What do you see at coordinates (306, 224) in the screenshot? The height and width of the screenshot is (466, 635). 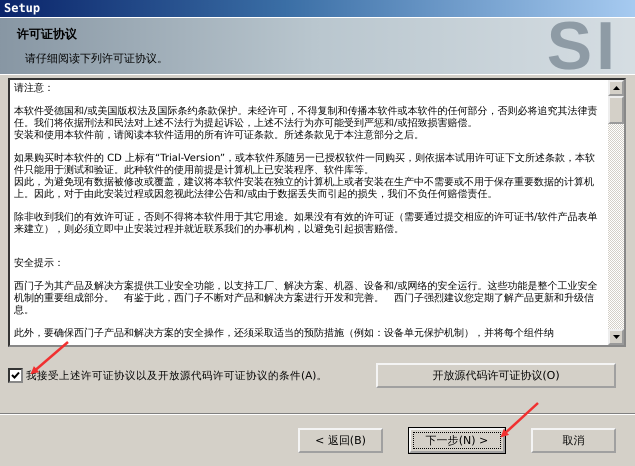 I see `license-paragraph: 除非收到我们的有效许可证，否则不得将本软件用于其它用途。如果没有有效的许可证（需要通过提交相应的许可证书/软件产品表单来建立），则必须立即中止安装过程并就近联系我们的办事机构，以避免引起损害赔偿。` at bounding box center [306, 224].